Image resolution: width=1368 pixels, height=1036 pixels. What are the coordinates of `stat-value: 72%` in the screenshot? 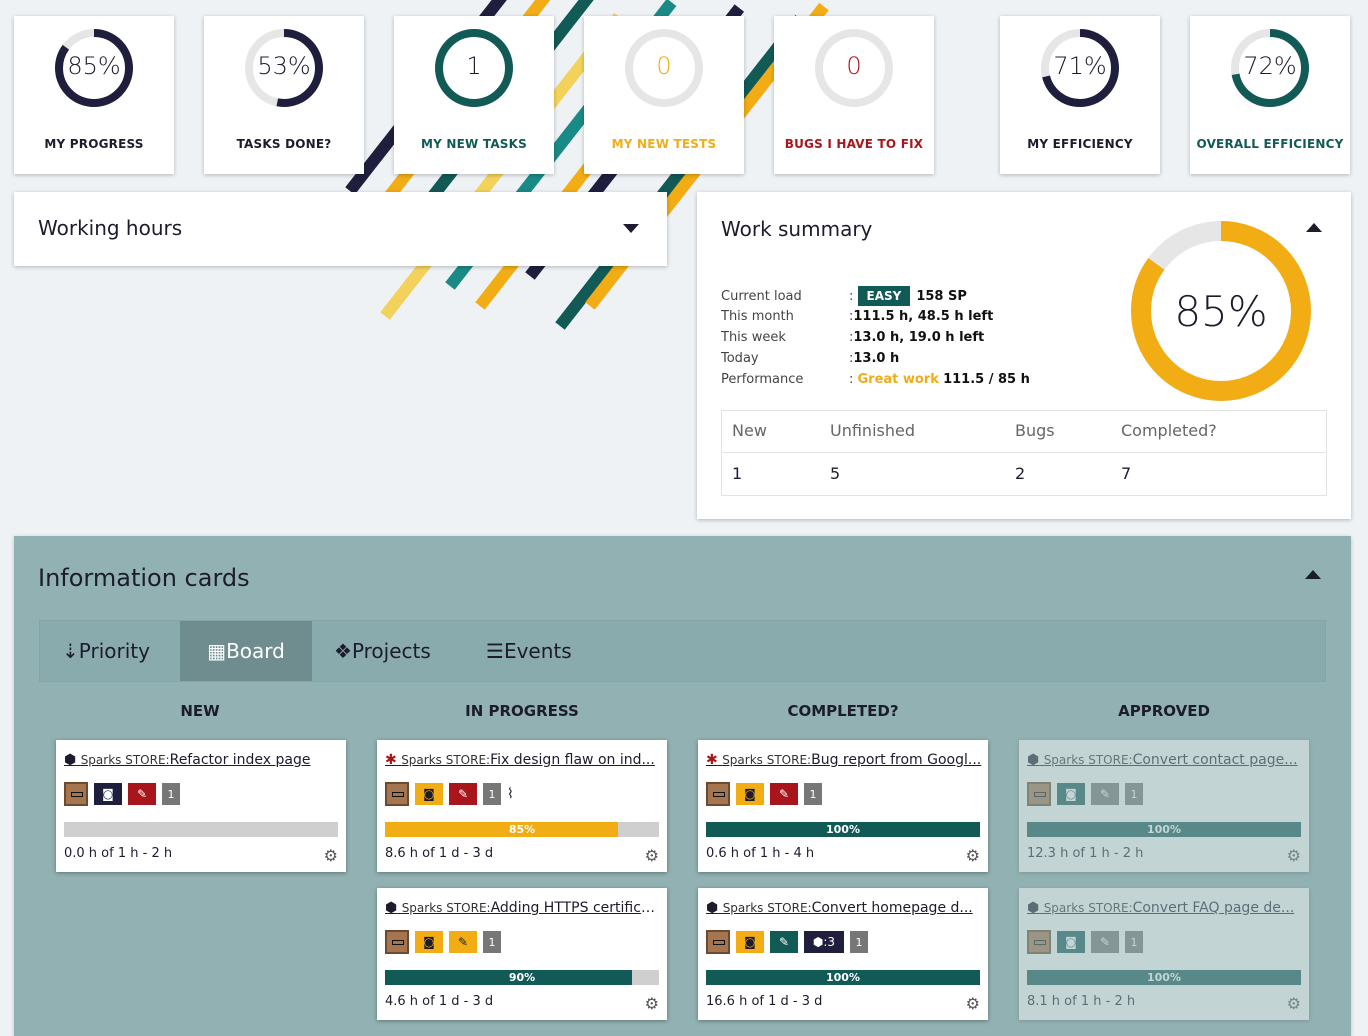 It's located at (1270, 66).